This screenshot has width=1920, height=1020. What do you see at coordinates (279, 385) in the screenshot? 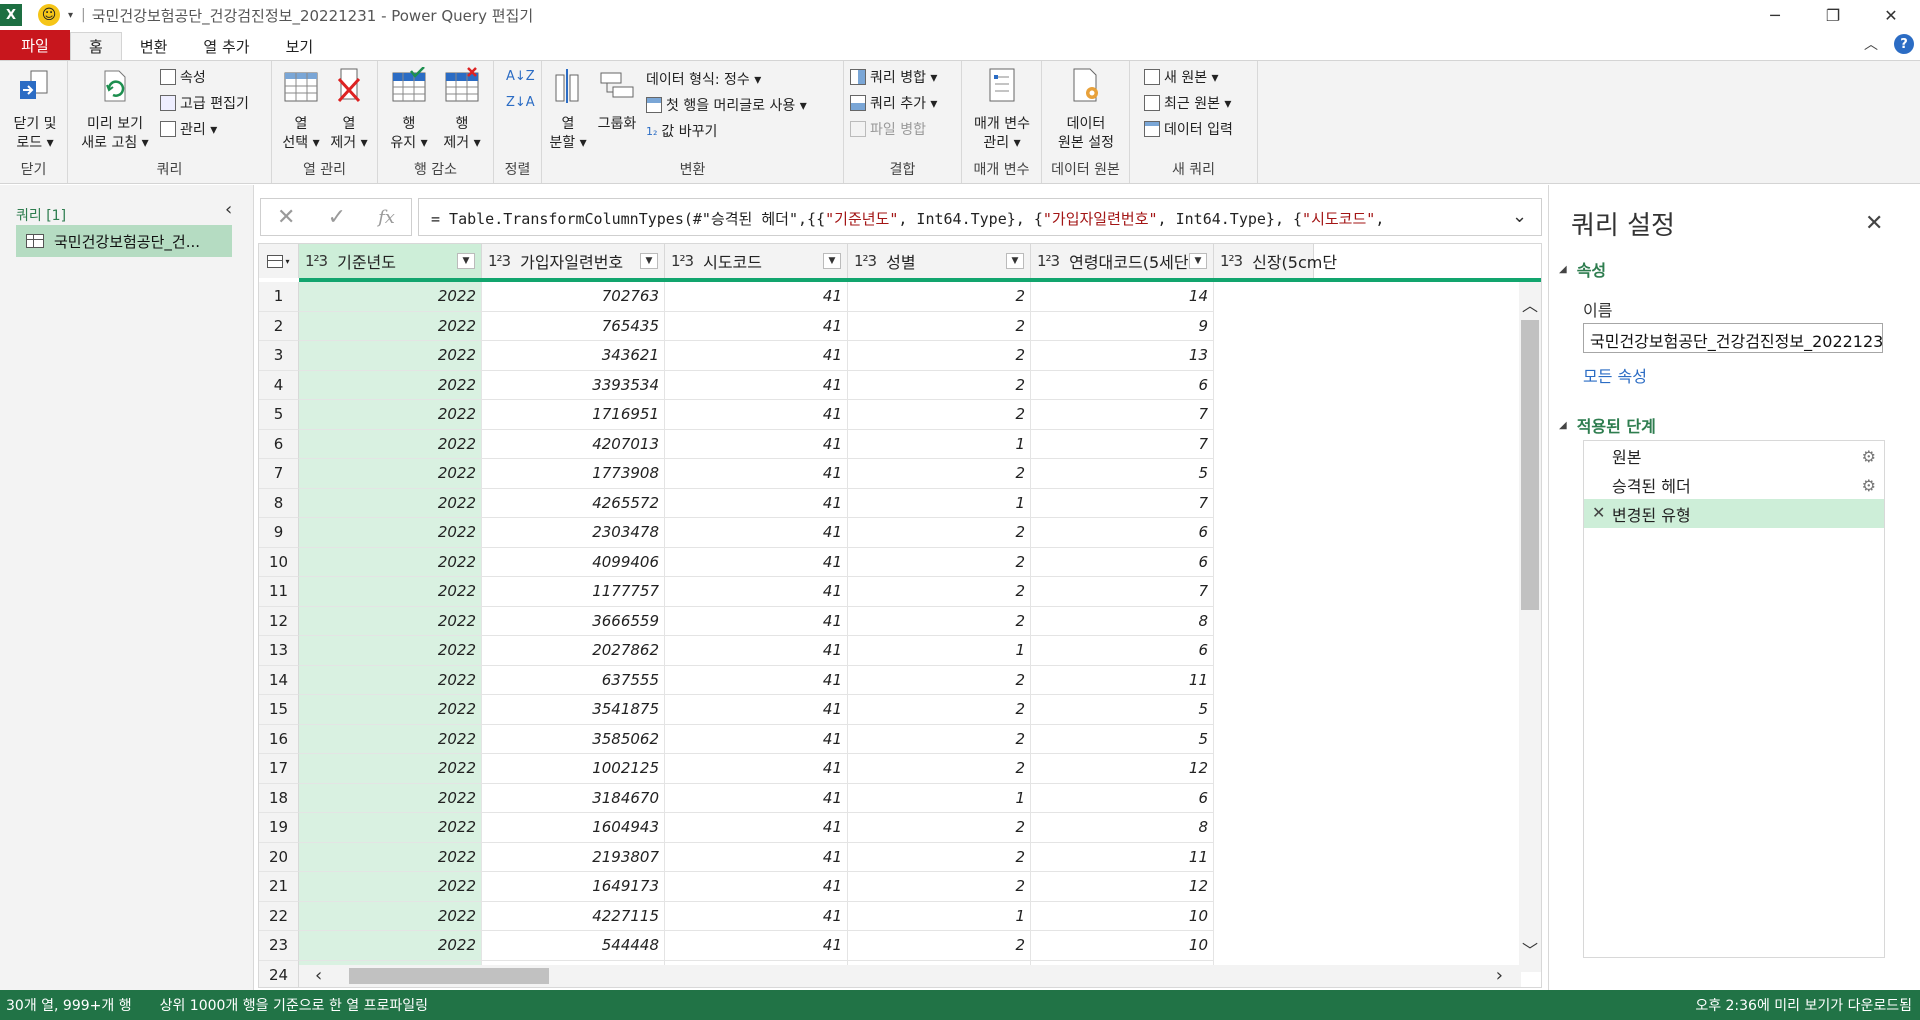
I see `row-number: 4` at bounding box center [279, 385].